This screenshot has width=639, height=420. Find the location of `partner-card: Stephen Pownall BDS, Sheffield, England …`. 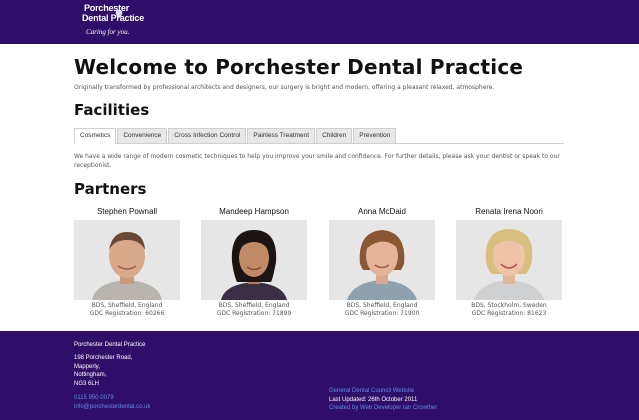

partner-card: Stephen Pownall BDS, Sheffield, England … is located at coordinates (127, 262).